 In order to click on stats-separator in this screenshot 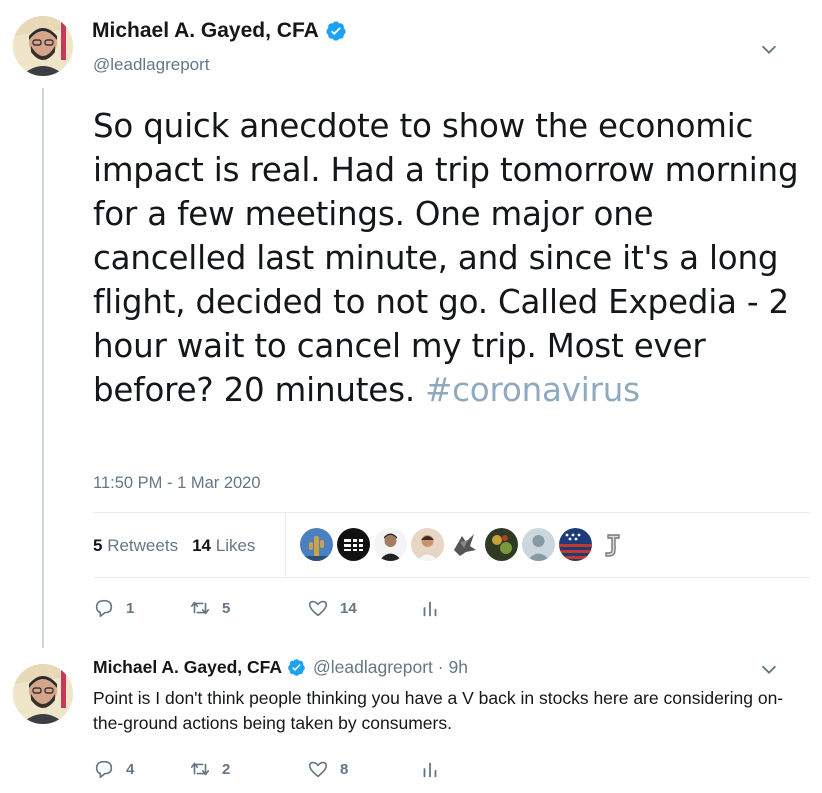, I will do `click(285, 544)`.